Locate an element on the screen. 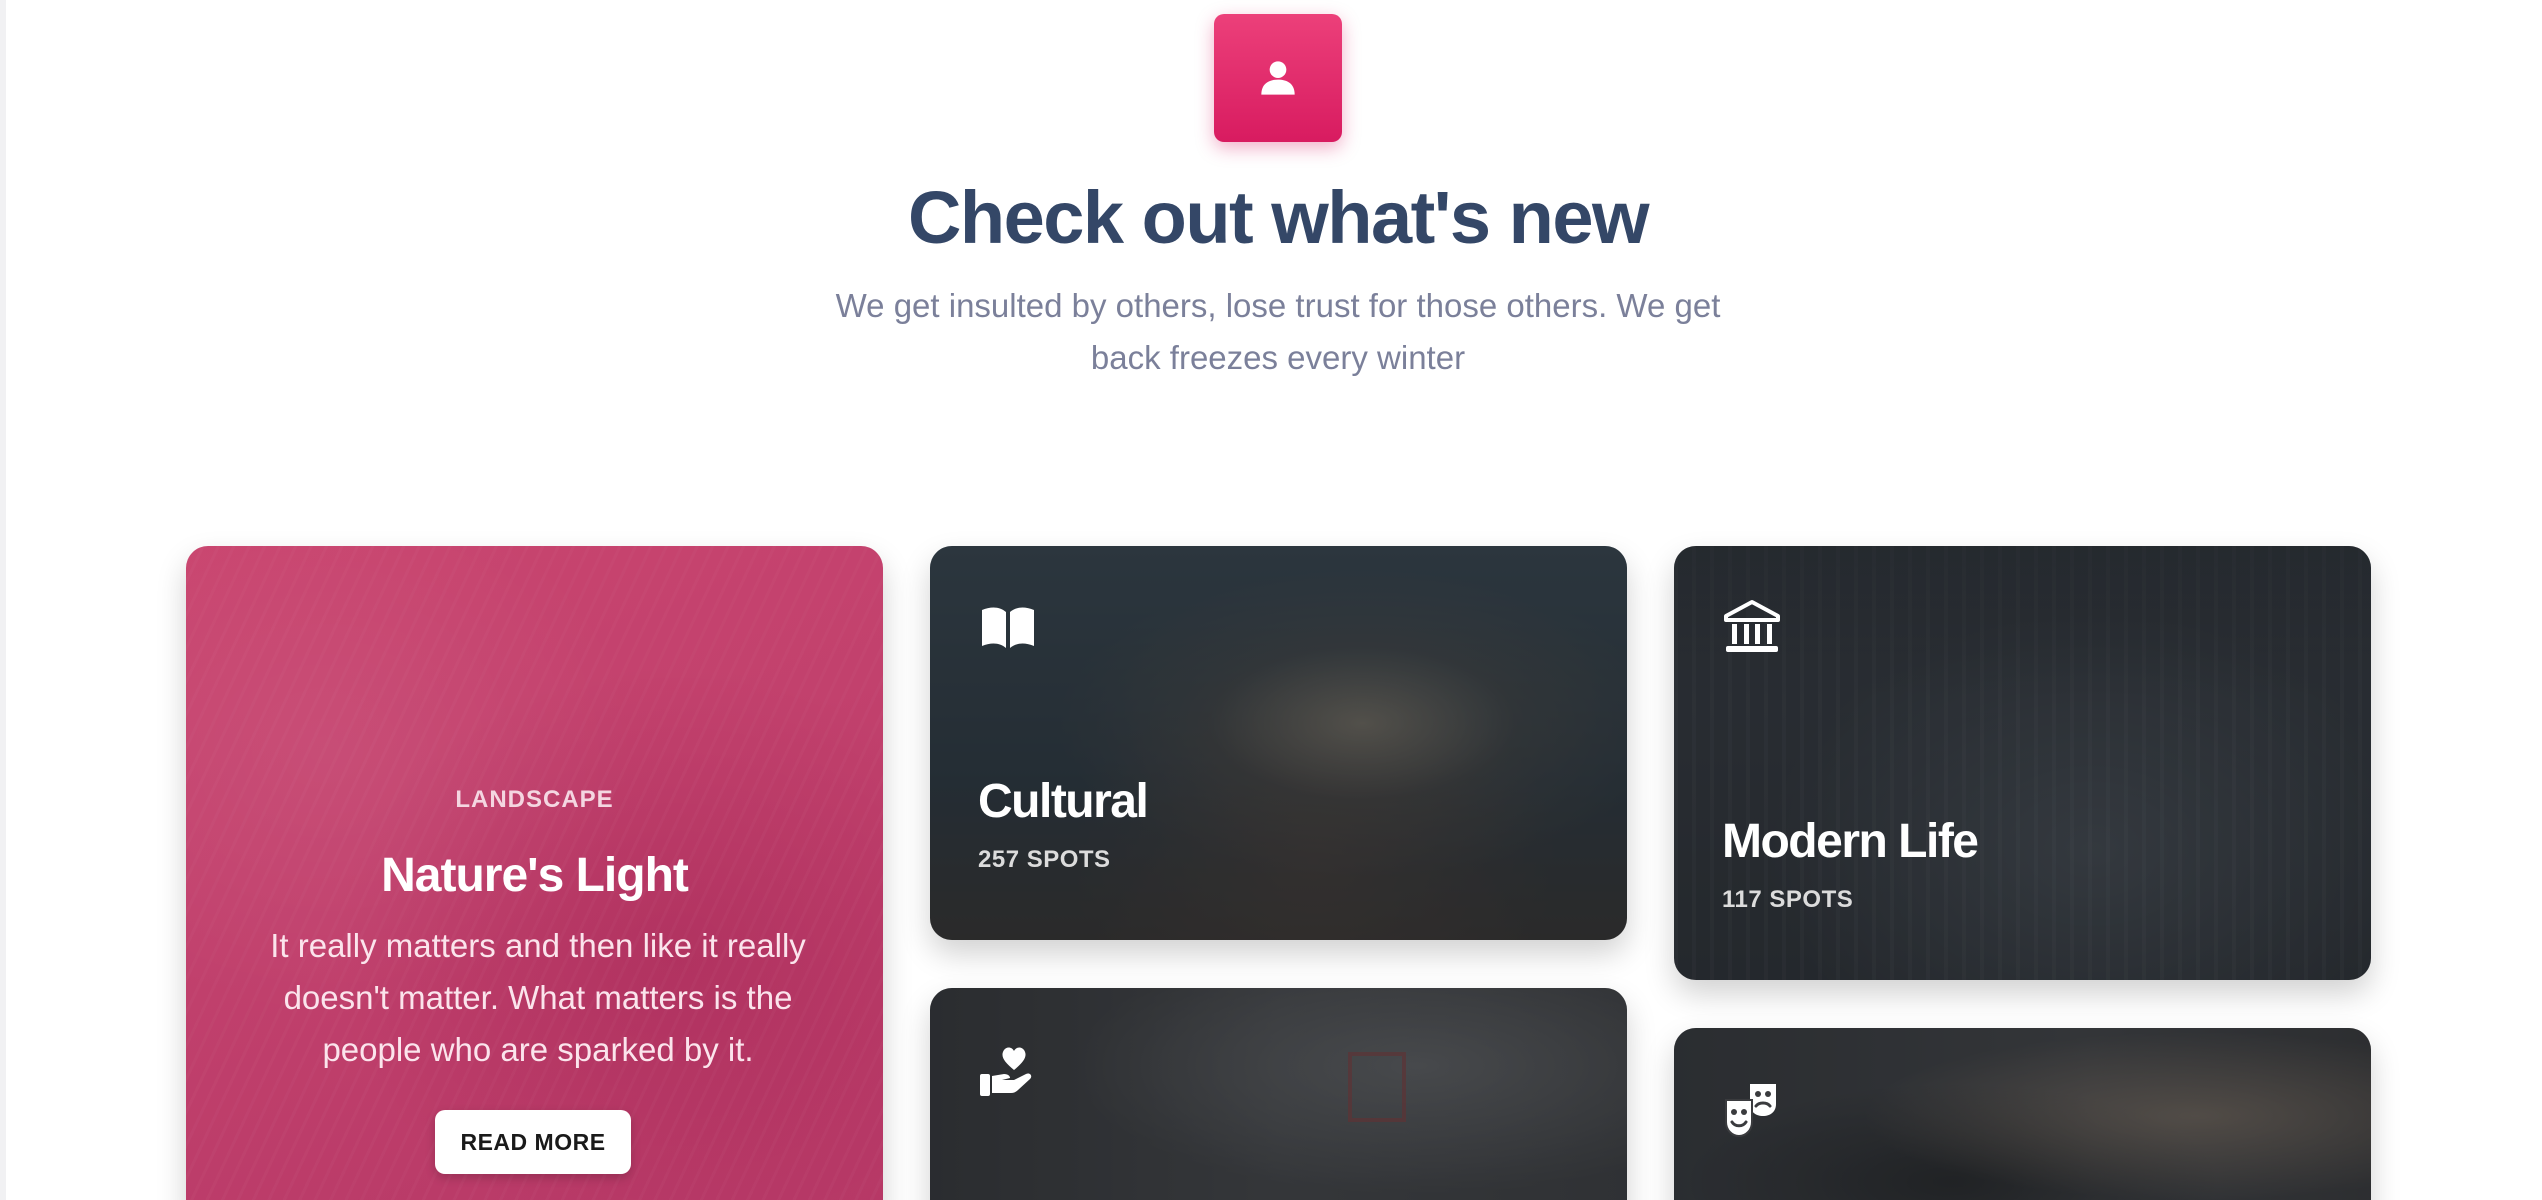 This screenshot has width=2542, height=1200. card-social is located at coordinates (1278, 1094).